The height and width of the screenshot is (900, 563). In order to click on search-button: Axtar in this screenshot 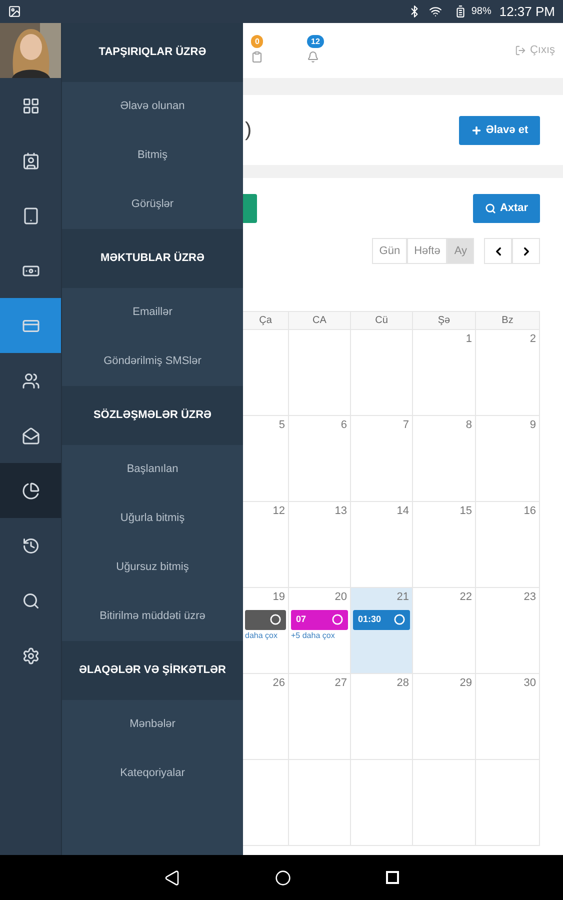, I will do `click(506, 208)`.